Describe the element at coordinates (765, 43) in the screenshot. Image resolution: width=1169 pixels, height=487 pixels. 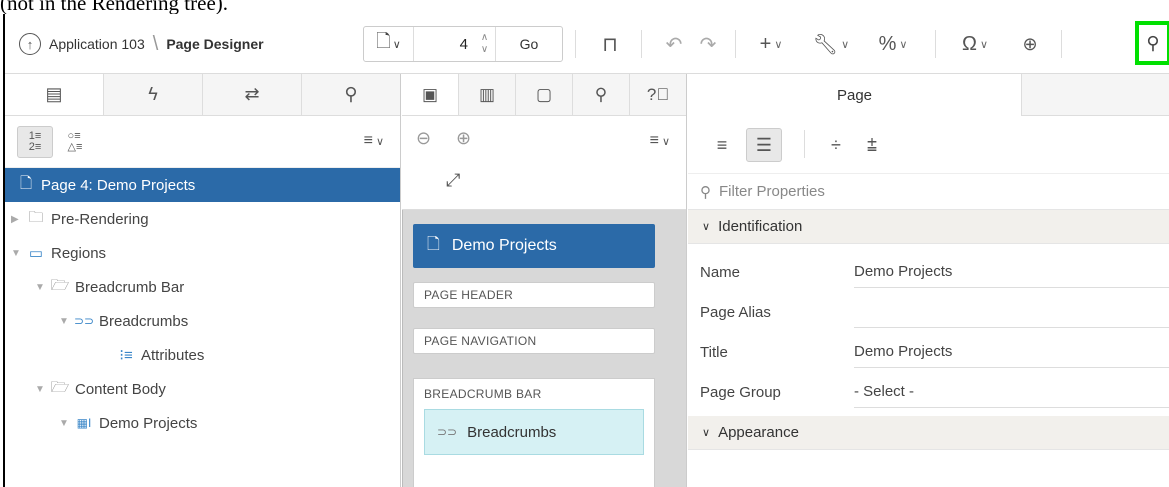
I see `plus-icon: +` at that location.